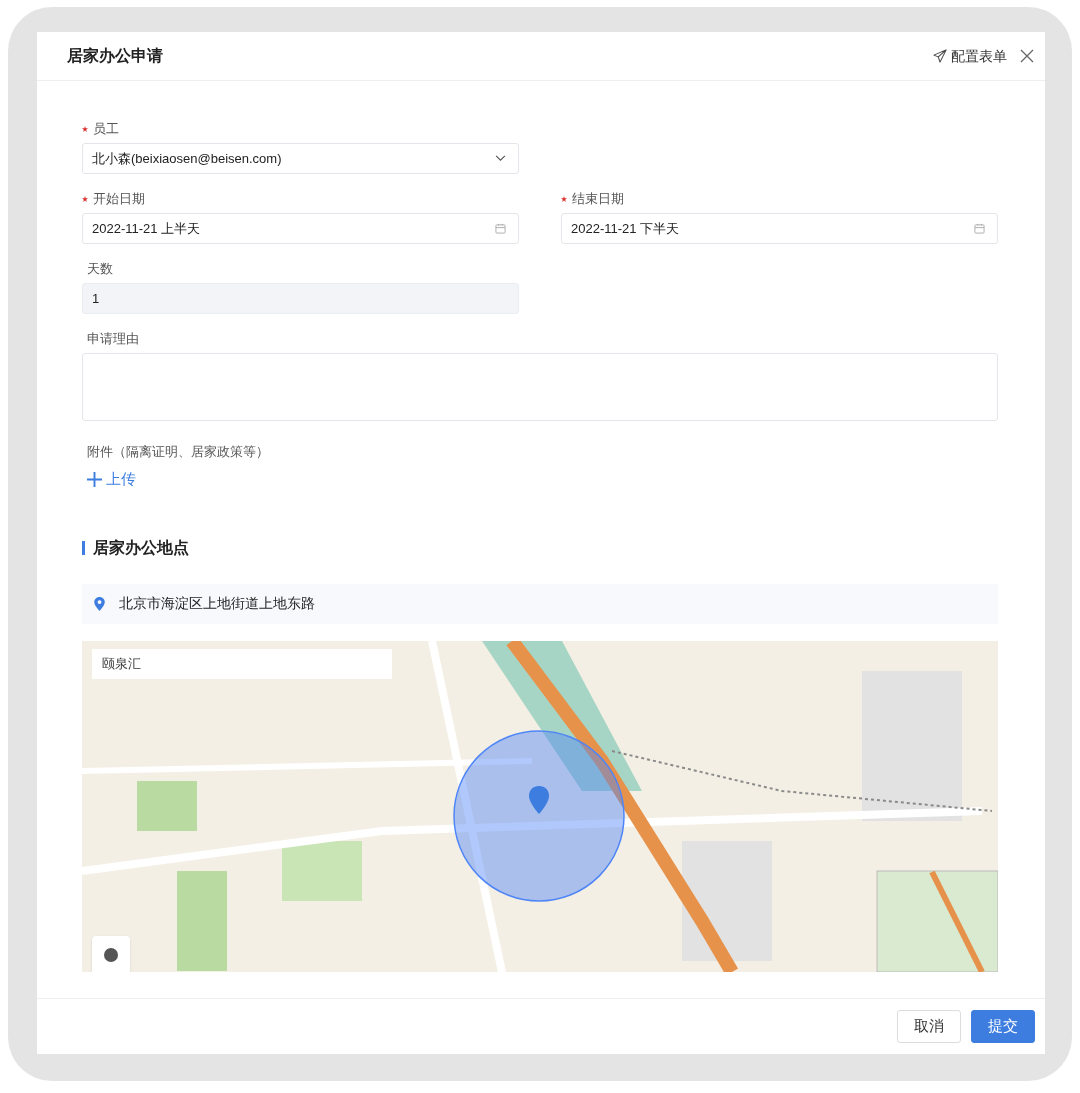  Describe the element at coordinates (300, 228) in the screenshot. I see `date-field: 2022-11-21 上半天` at that location.